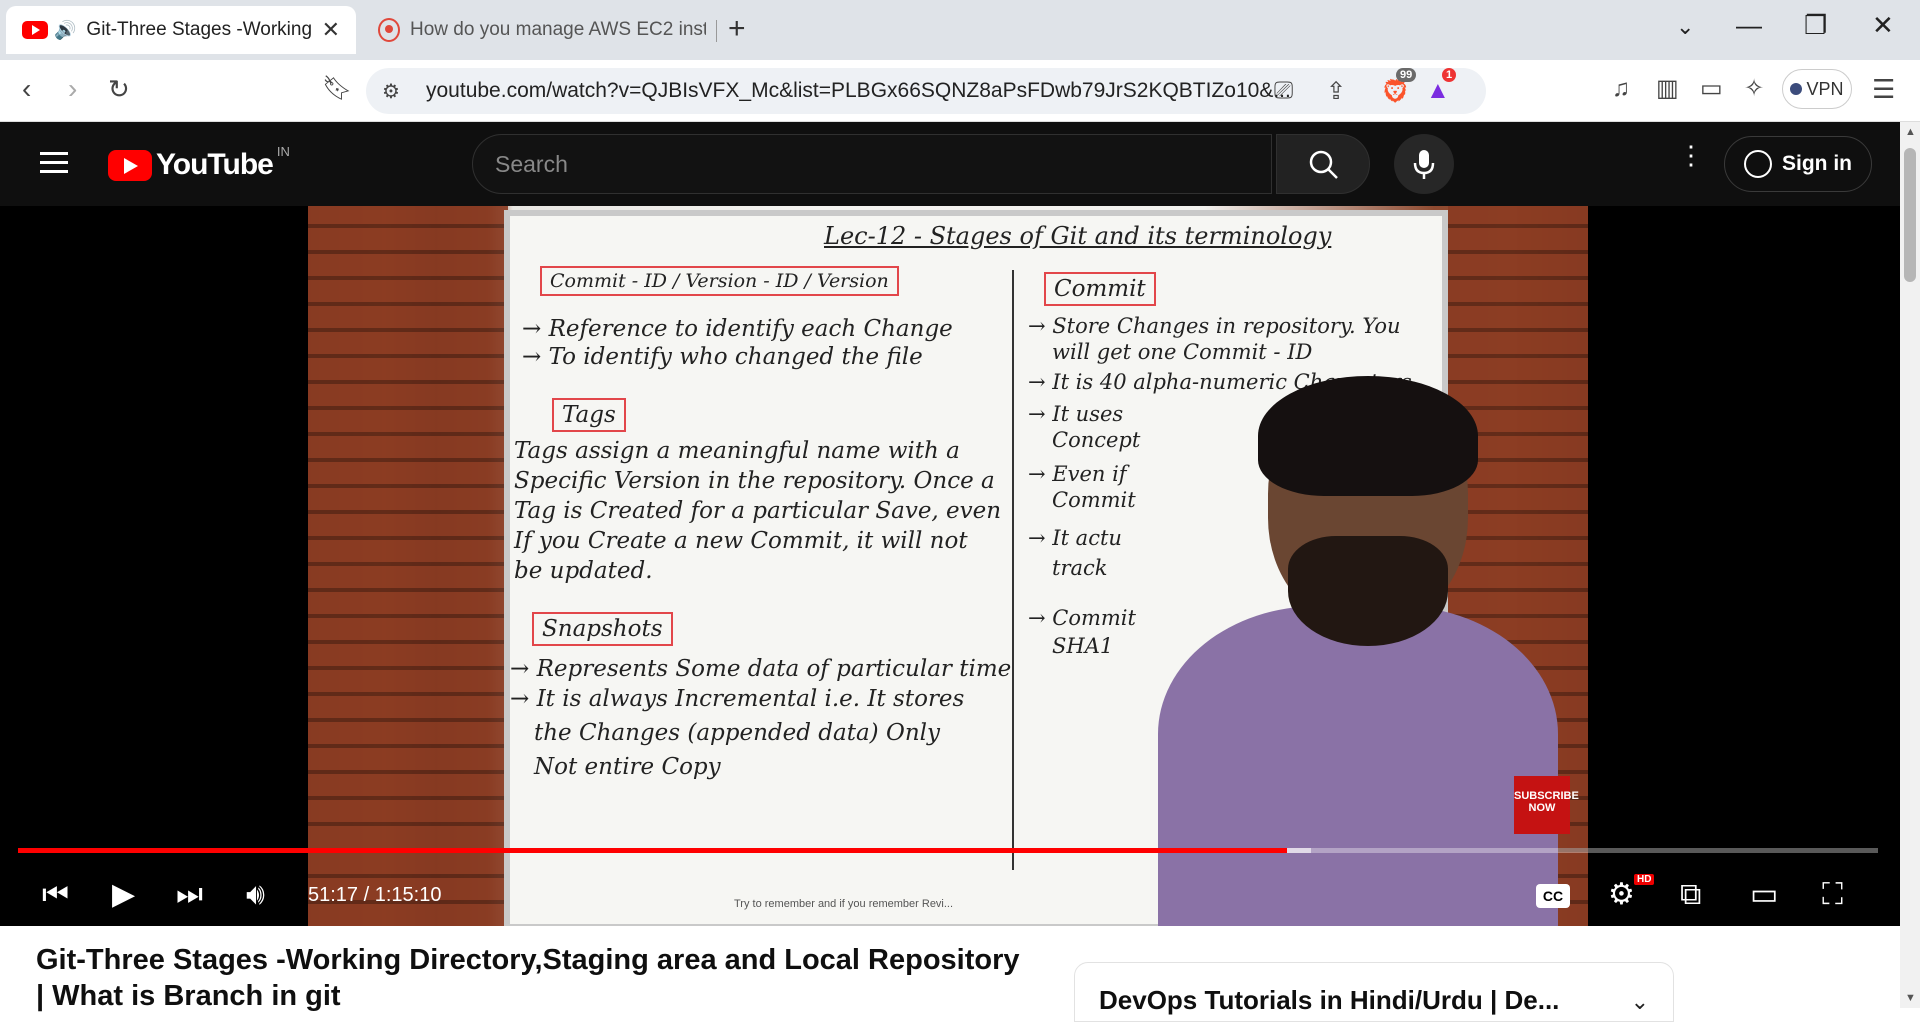 This screenshot has width=1920, height=1022. What do you see at coordinates (1758, 164) in the screenshot?
I see `account-circle-icon` at bounding box center [1758, 164].